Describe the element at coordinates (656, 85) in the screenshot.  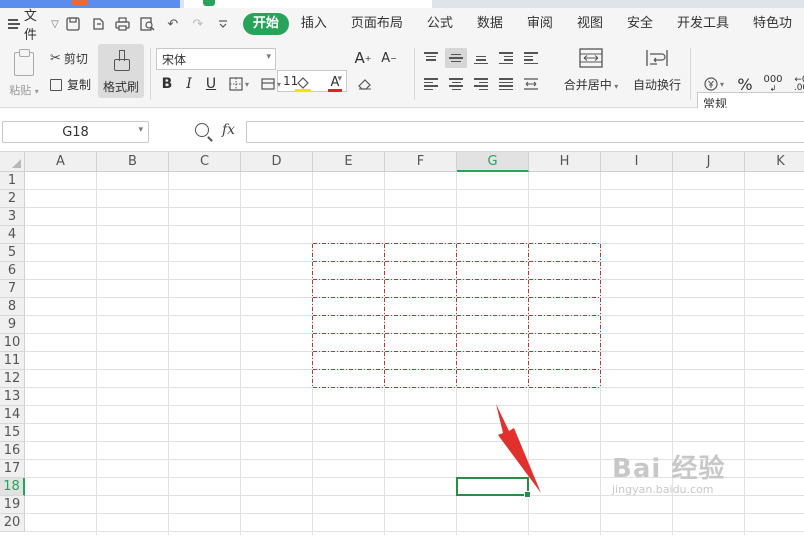
I see `wrap-text-label: 自动换行` at that location.